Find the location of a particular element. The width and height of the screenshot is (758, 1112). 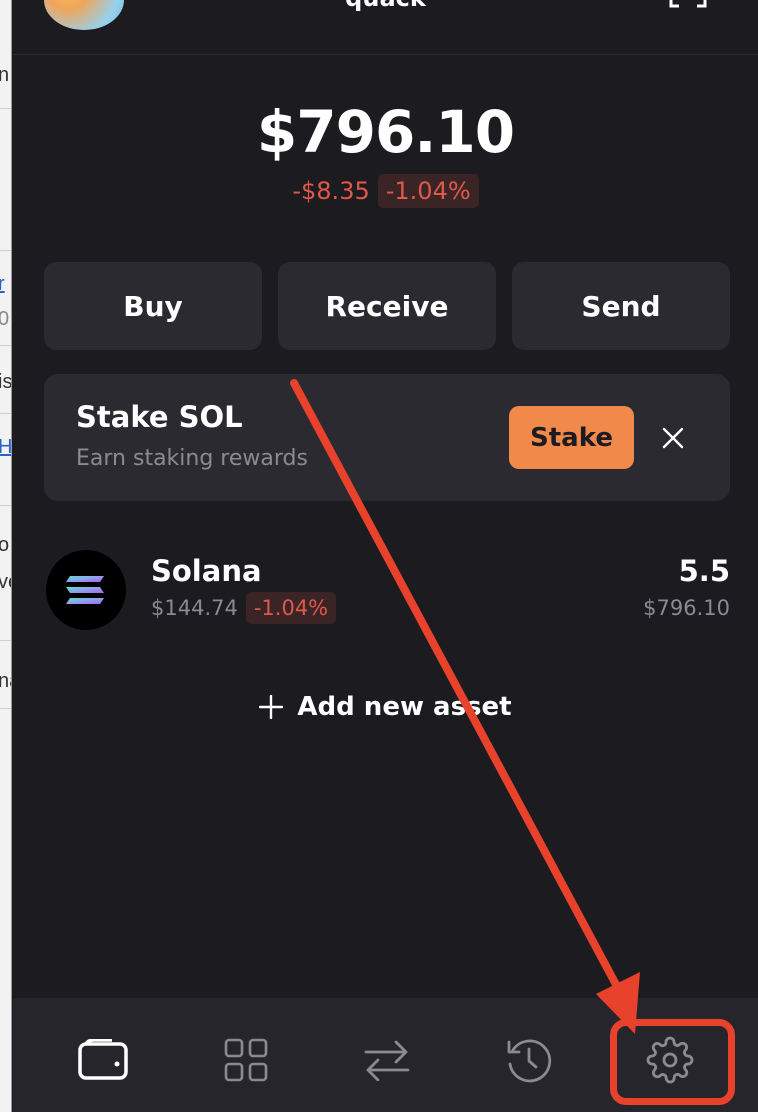

background-link-fragment: r is located at coordinates (2, 284).